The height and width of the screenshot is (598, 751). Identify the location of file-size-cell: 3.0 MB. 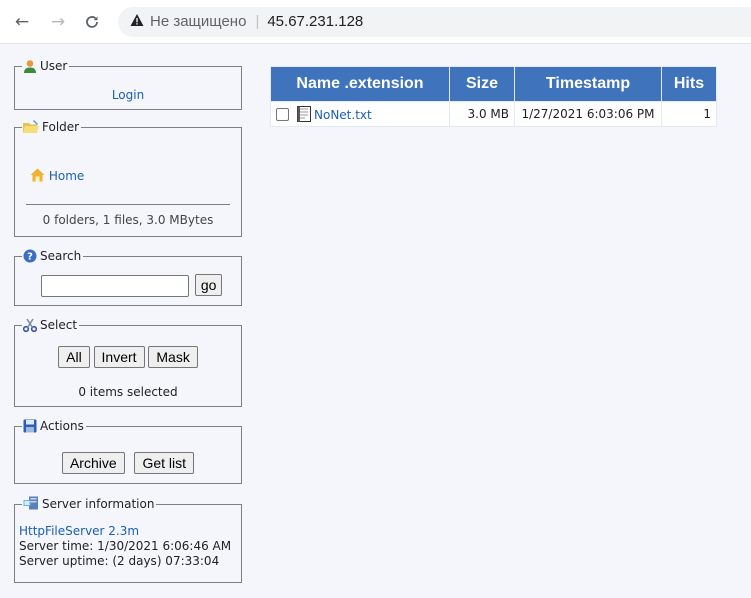
(482, 114).